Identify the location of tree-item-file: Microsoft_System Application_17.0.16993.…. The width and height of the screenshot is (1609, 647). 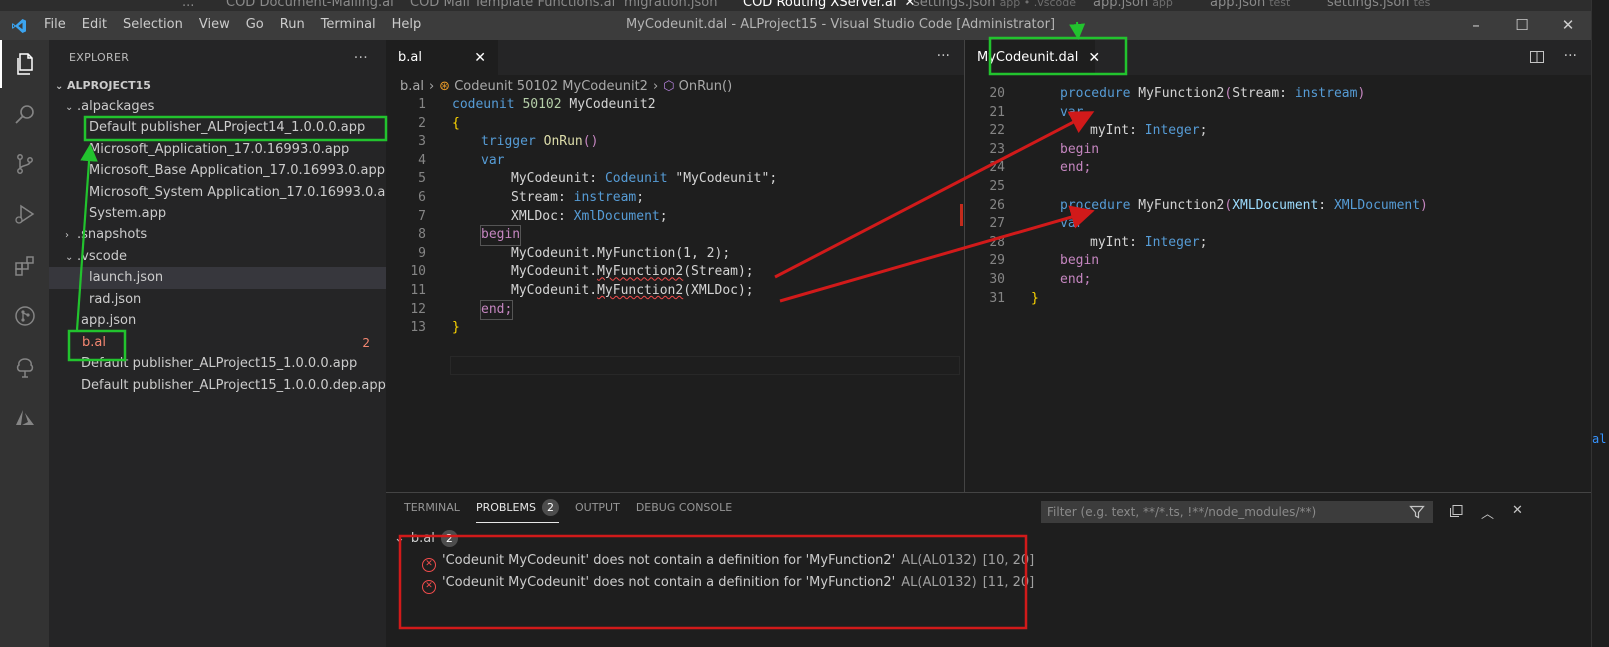
(225, 193).